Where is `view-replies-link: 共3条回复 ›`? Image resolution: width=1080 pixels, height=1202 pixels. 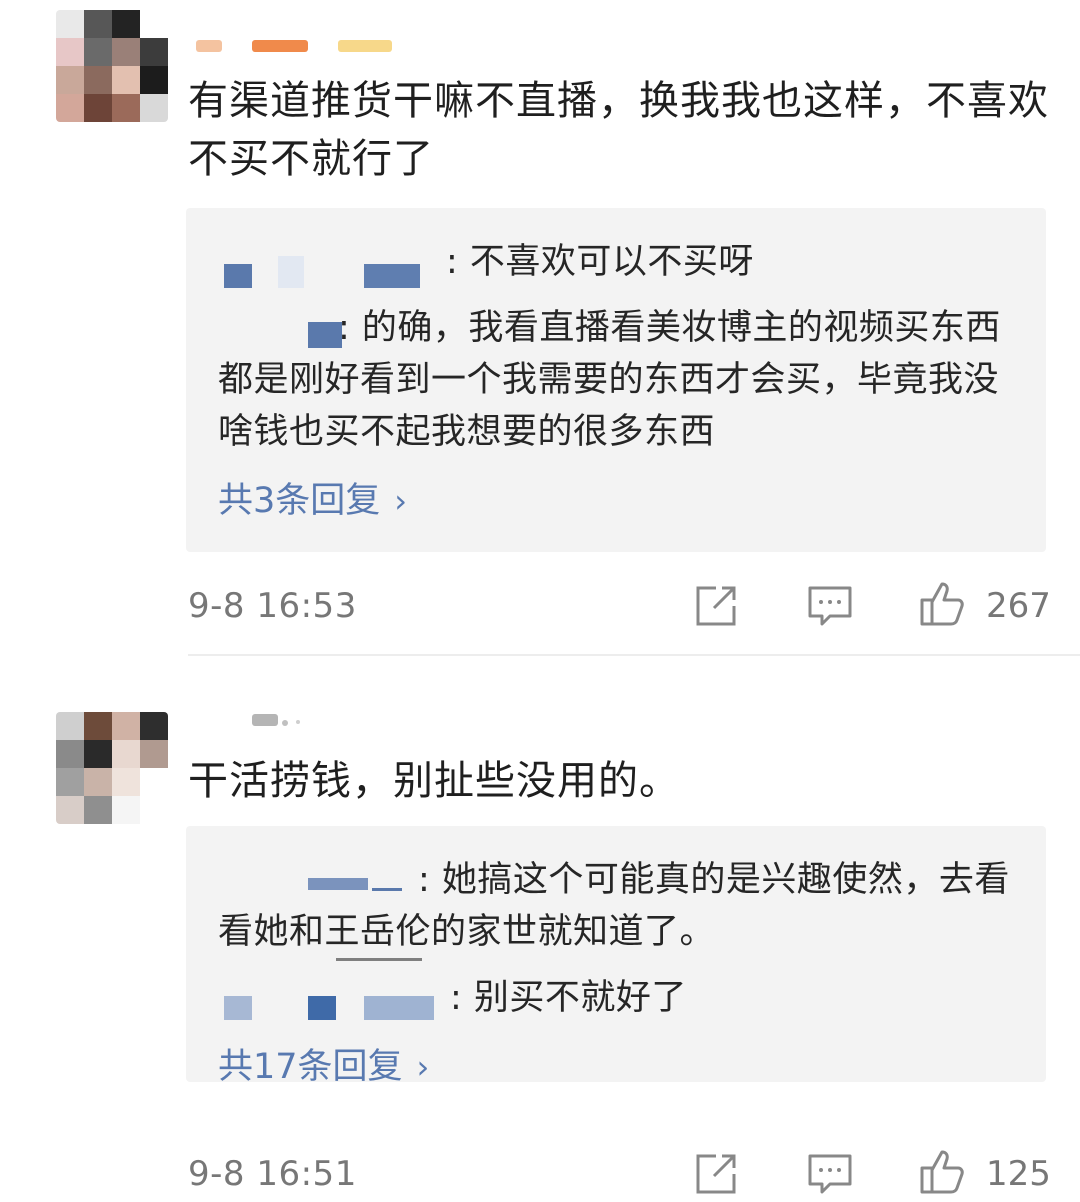
view-replies-link: 共3条回复 › is located at coordinates (312, 501).